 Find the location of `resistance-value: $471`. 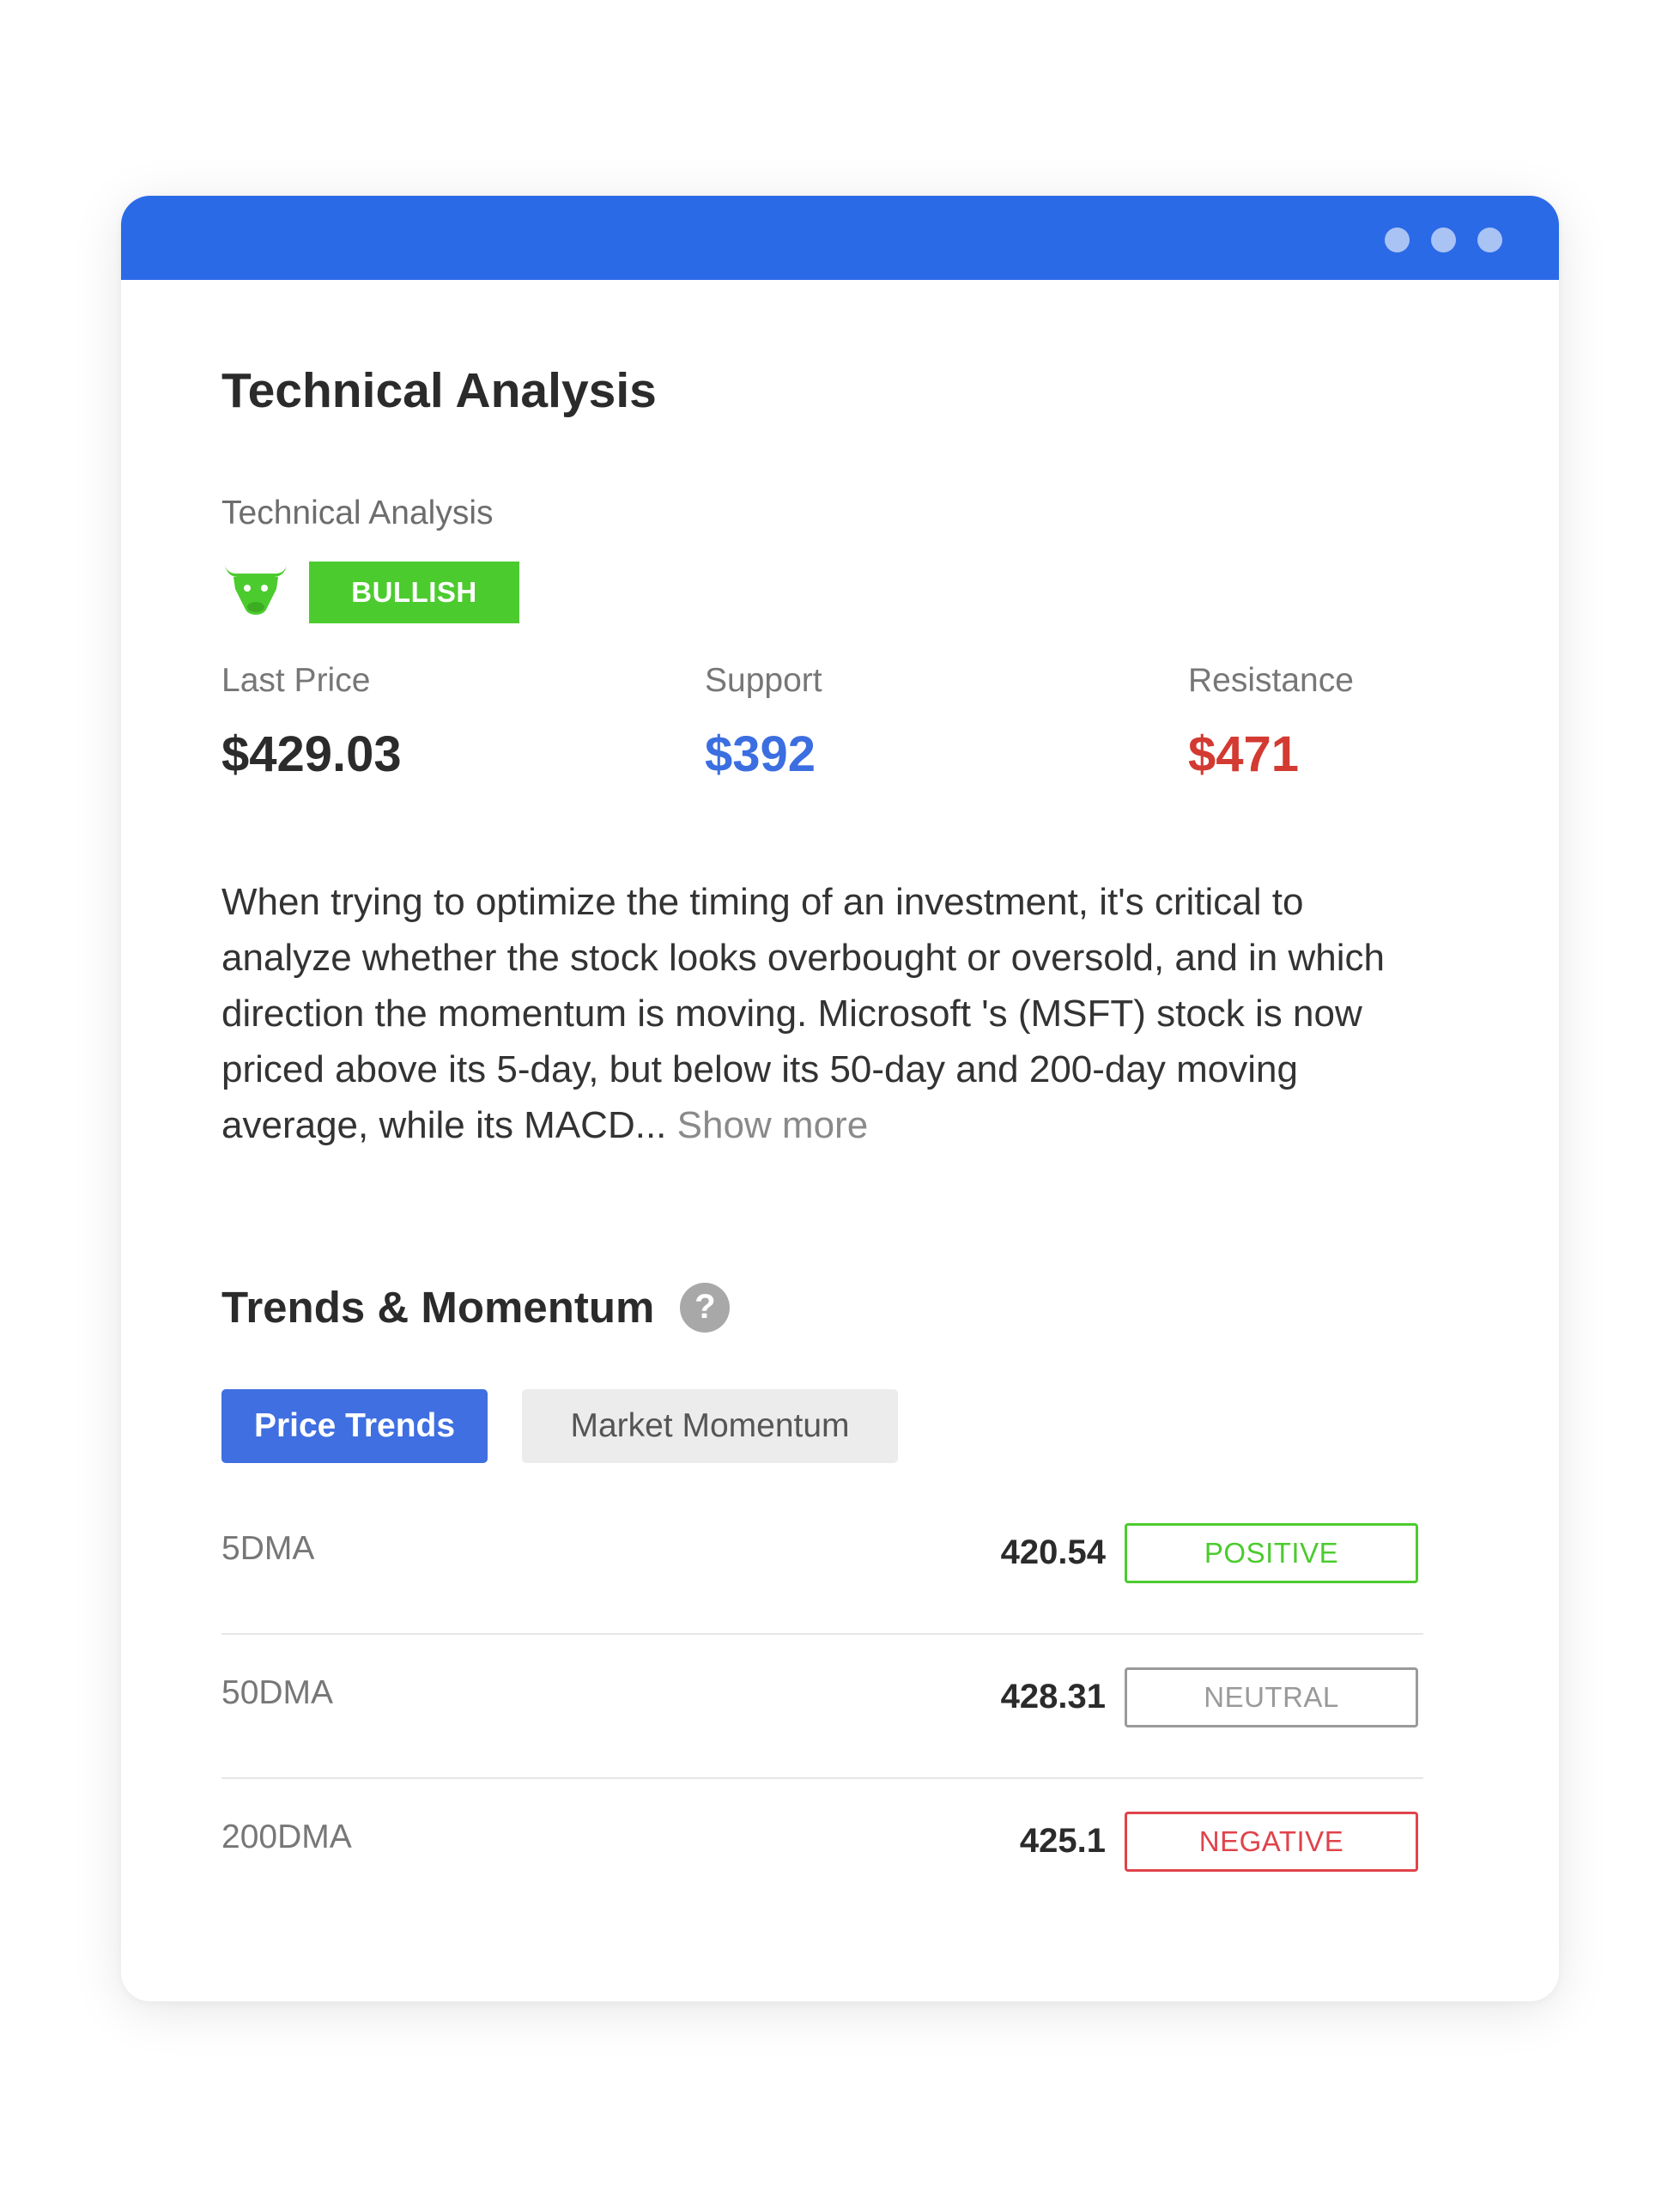

resistance-value: $471 is located at coordinates (1244, 754).